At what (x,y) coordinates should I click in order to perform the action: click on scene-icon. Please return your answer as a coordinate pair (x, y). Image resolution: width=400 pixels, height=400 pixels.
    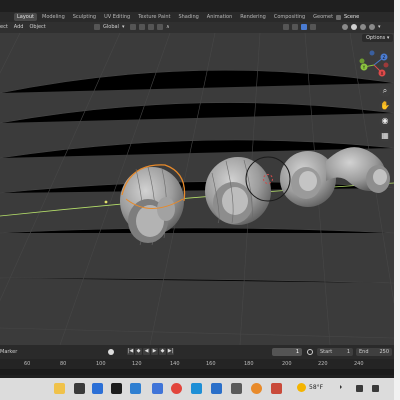
    Looking at the image, I should click on (338, 17).